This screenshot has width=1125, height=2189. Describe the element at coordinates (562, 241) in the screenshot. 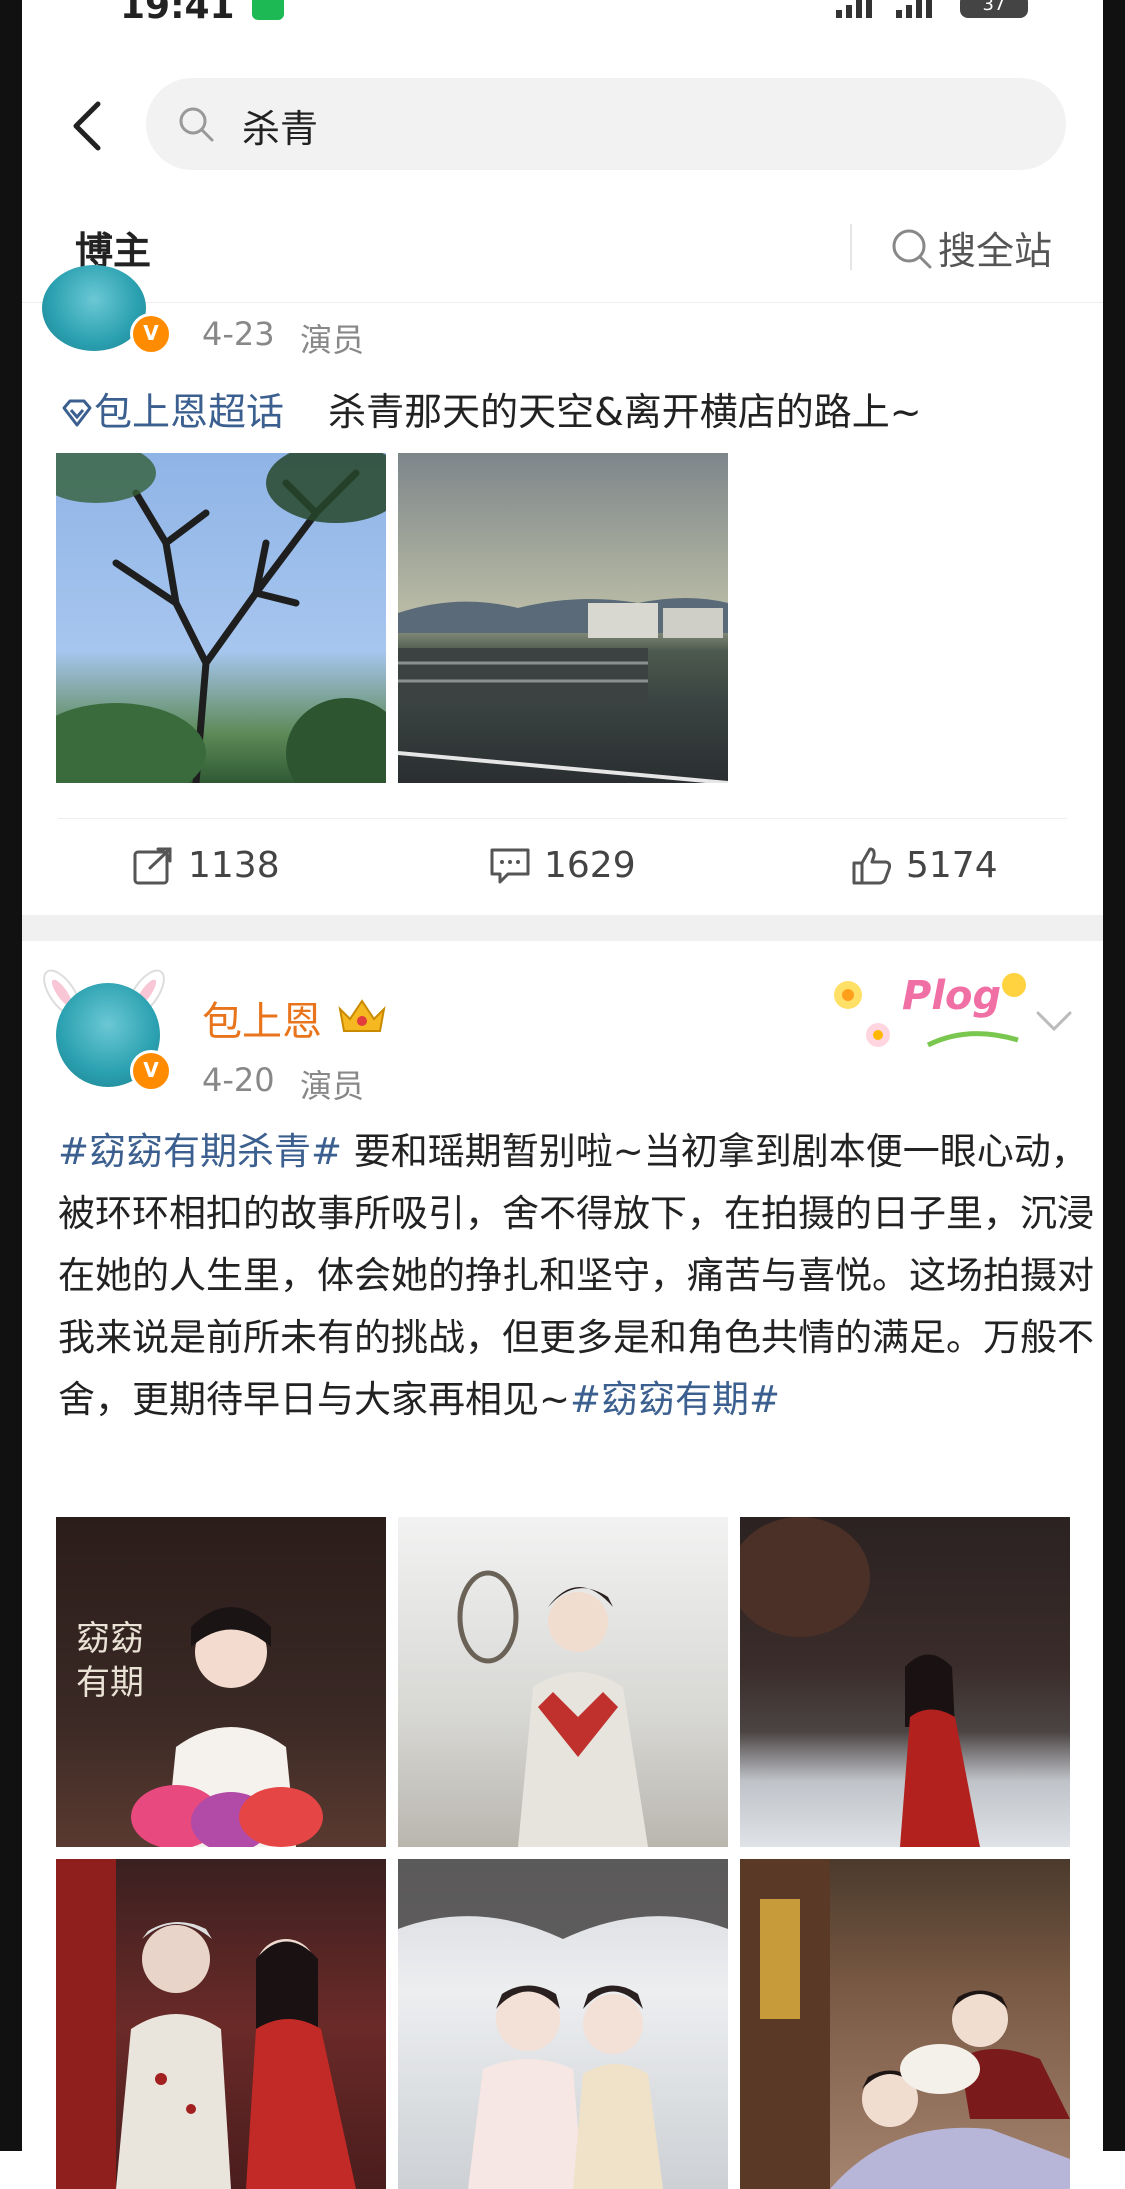

I see `filter-tabs: 博主 搜全站` at that location.